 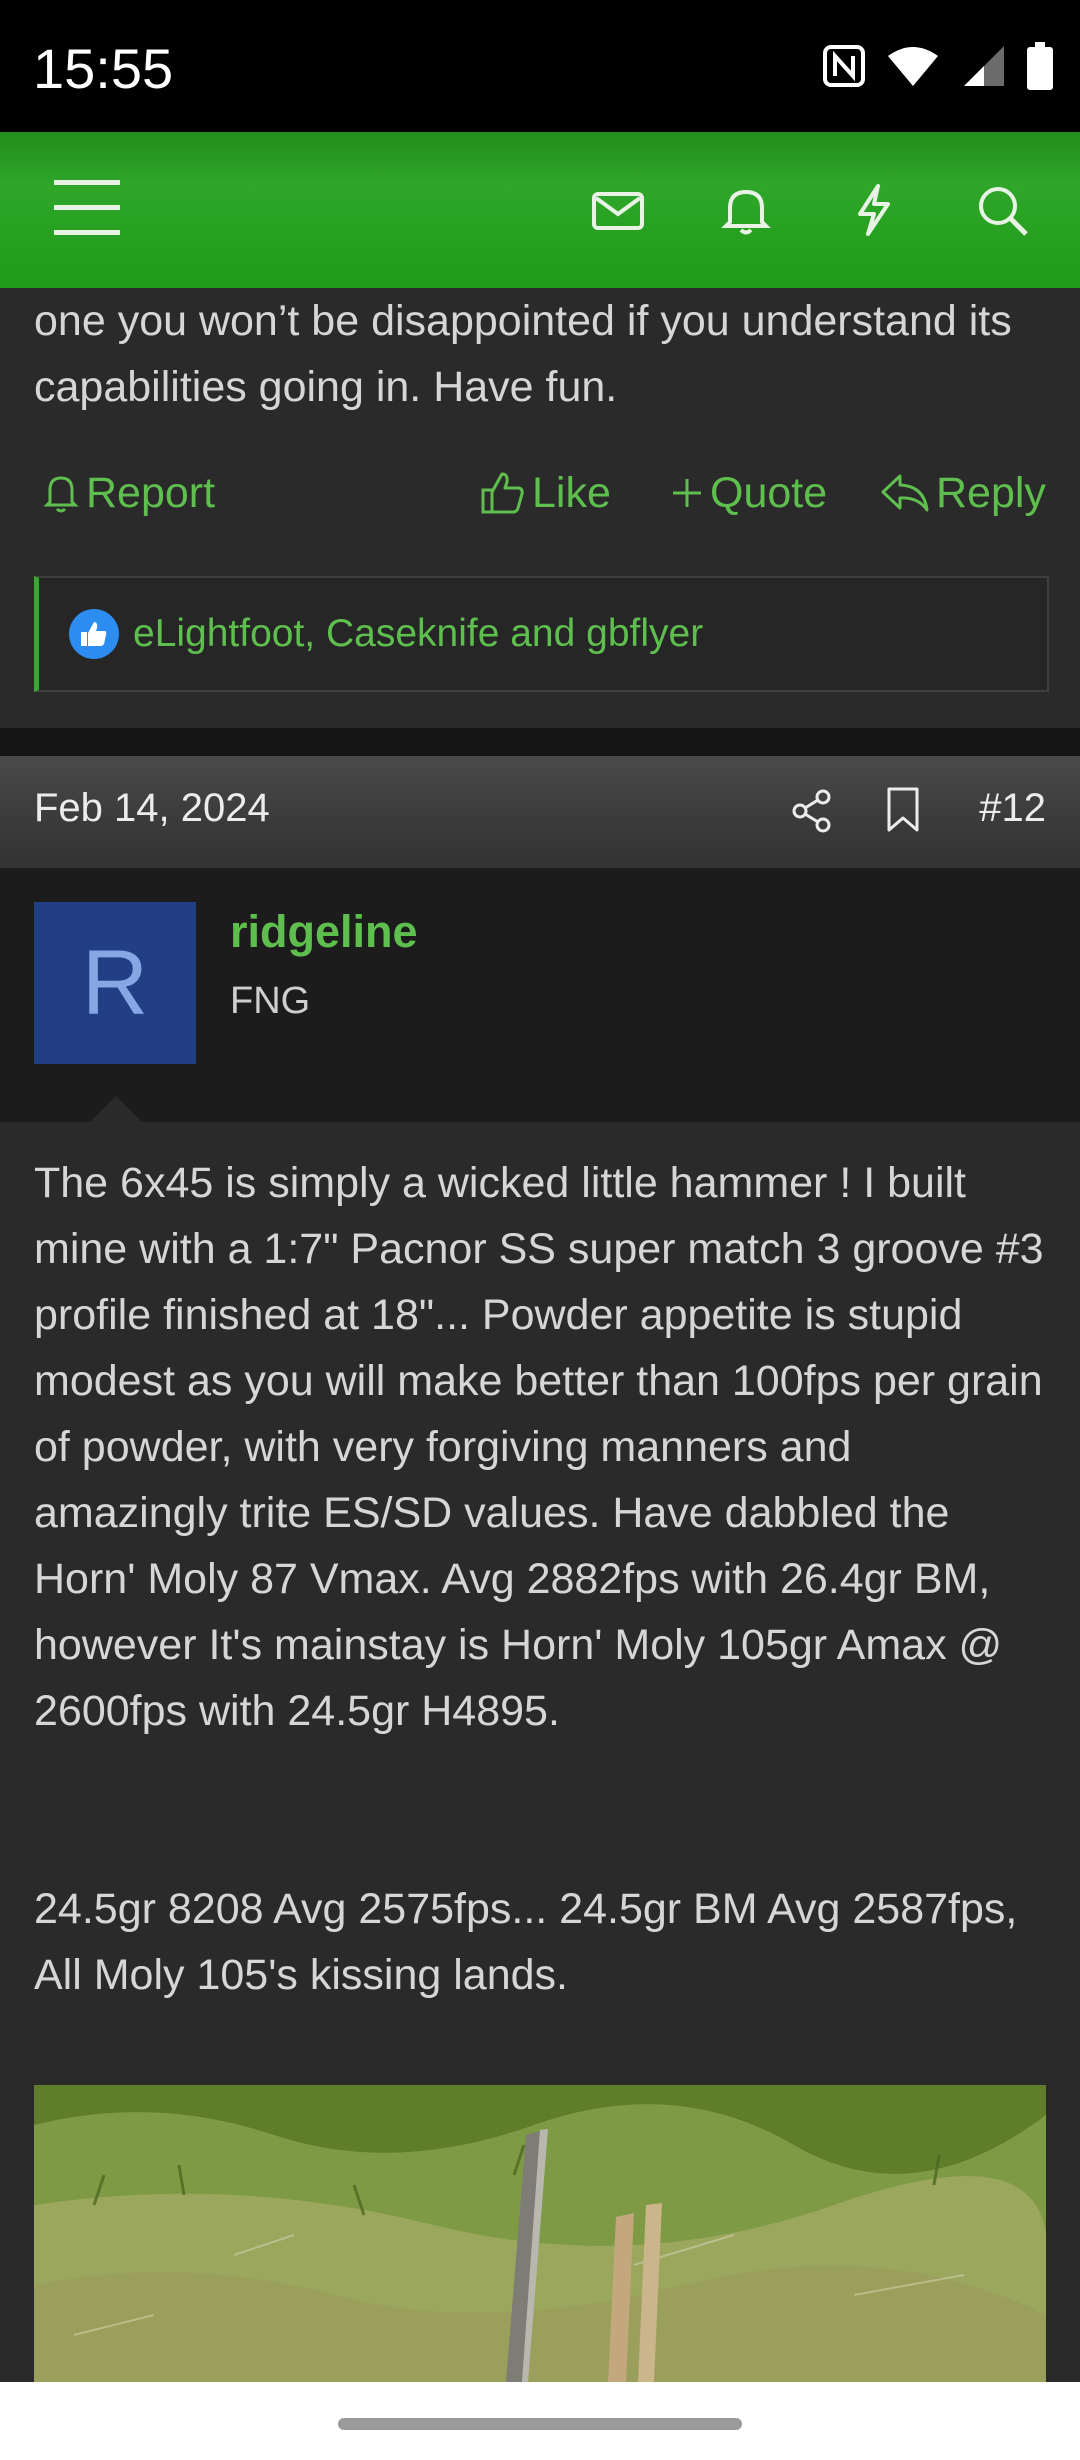 What do you see at coordinates (94, 634) in the screenshot?
I see `like-reaction-icon` at bounding box center [94, 634].